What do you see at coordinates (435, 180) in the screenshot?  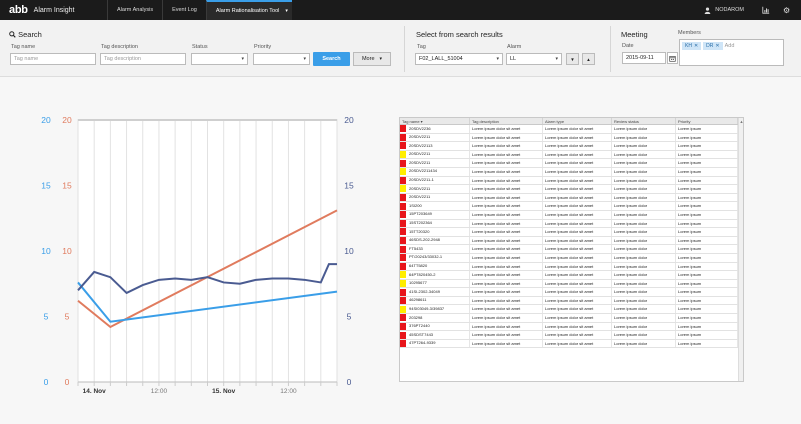 I see `cell-tag-name: 20SDV2211-1` at bounding box center [435, 180].